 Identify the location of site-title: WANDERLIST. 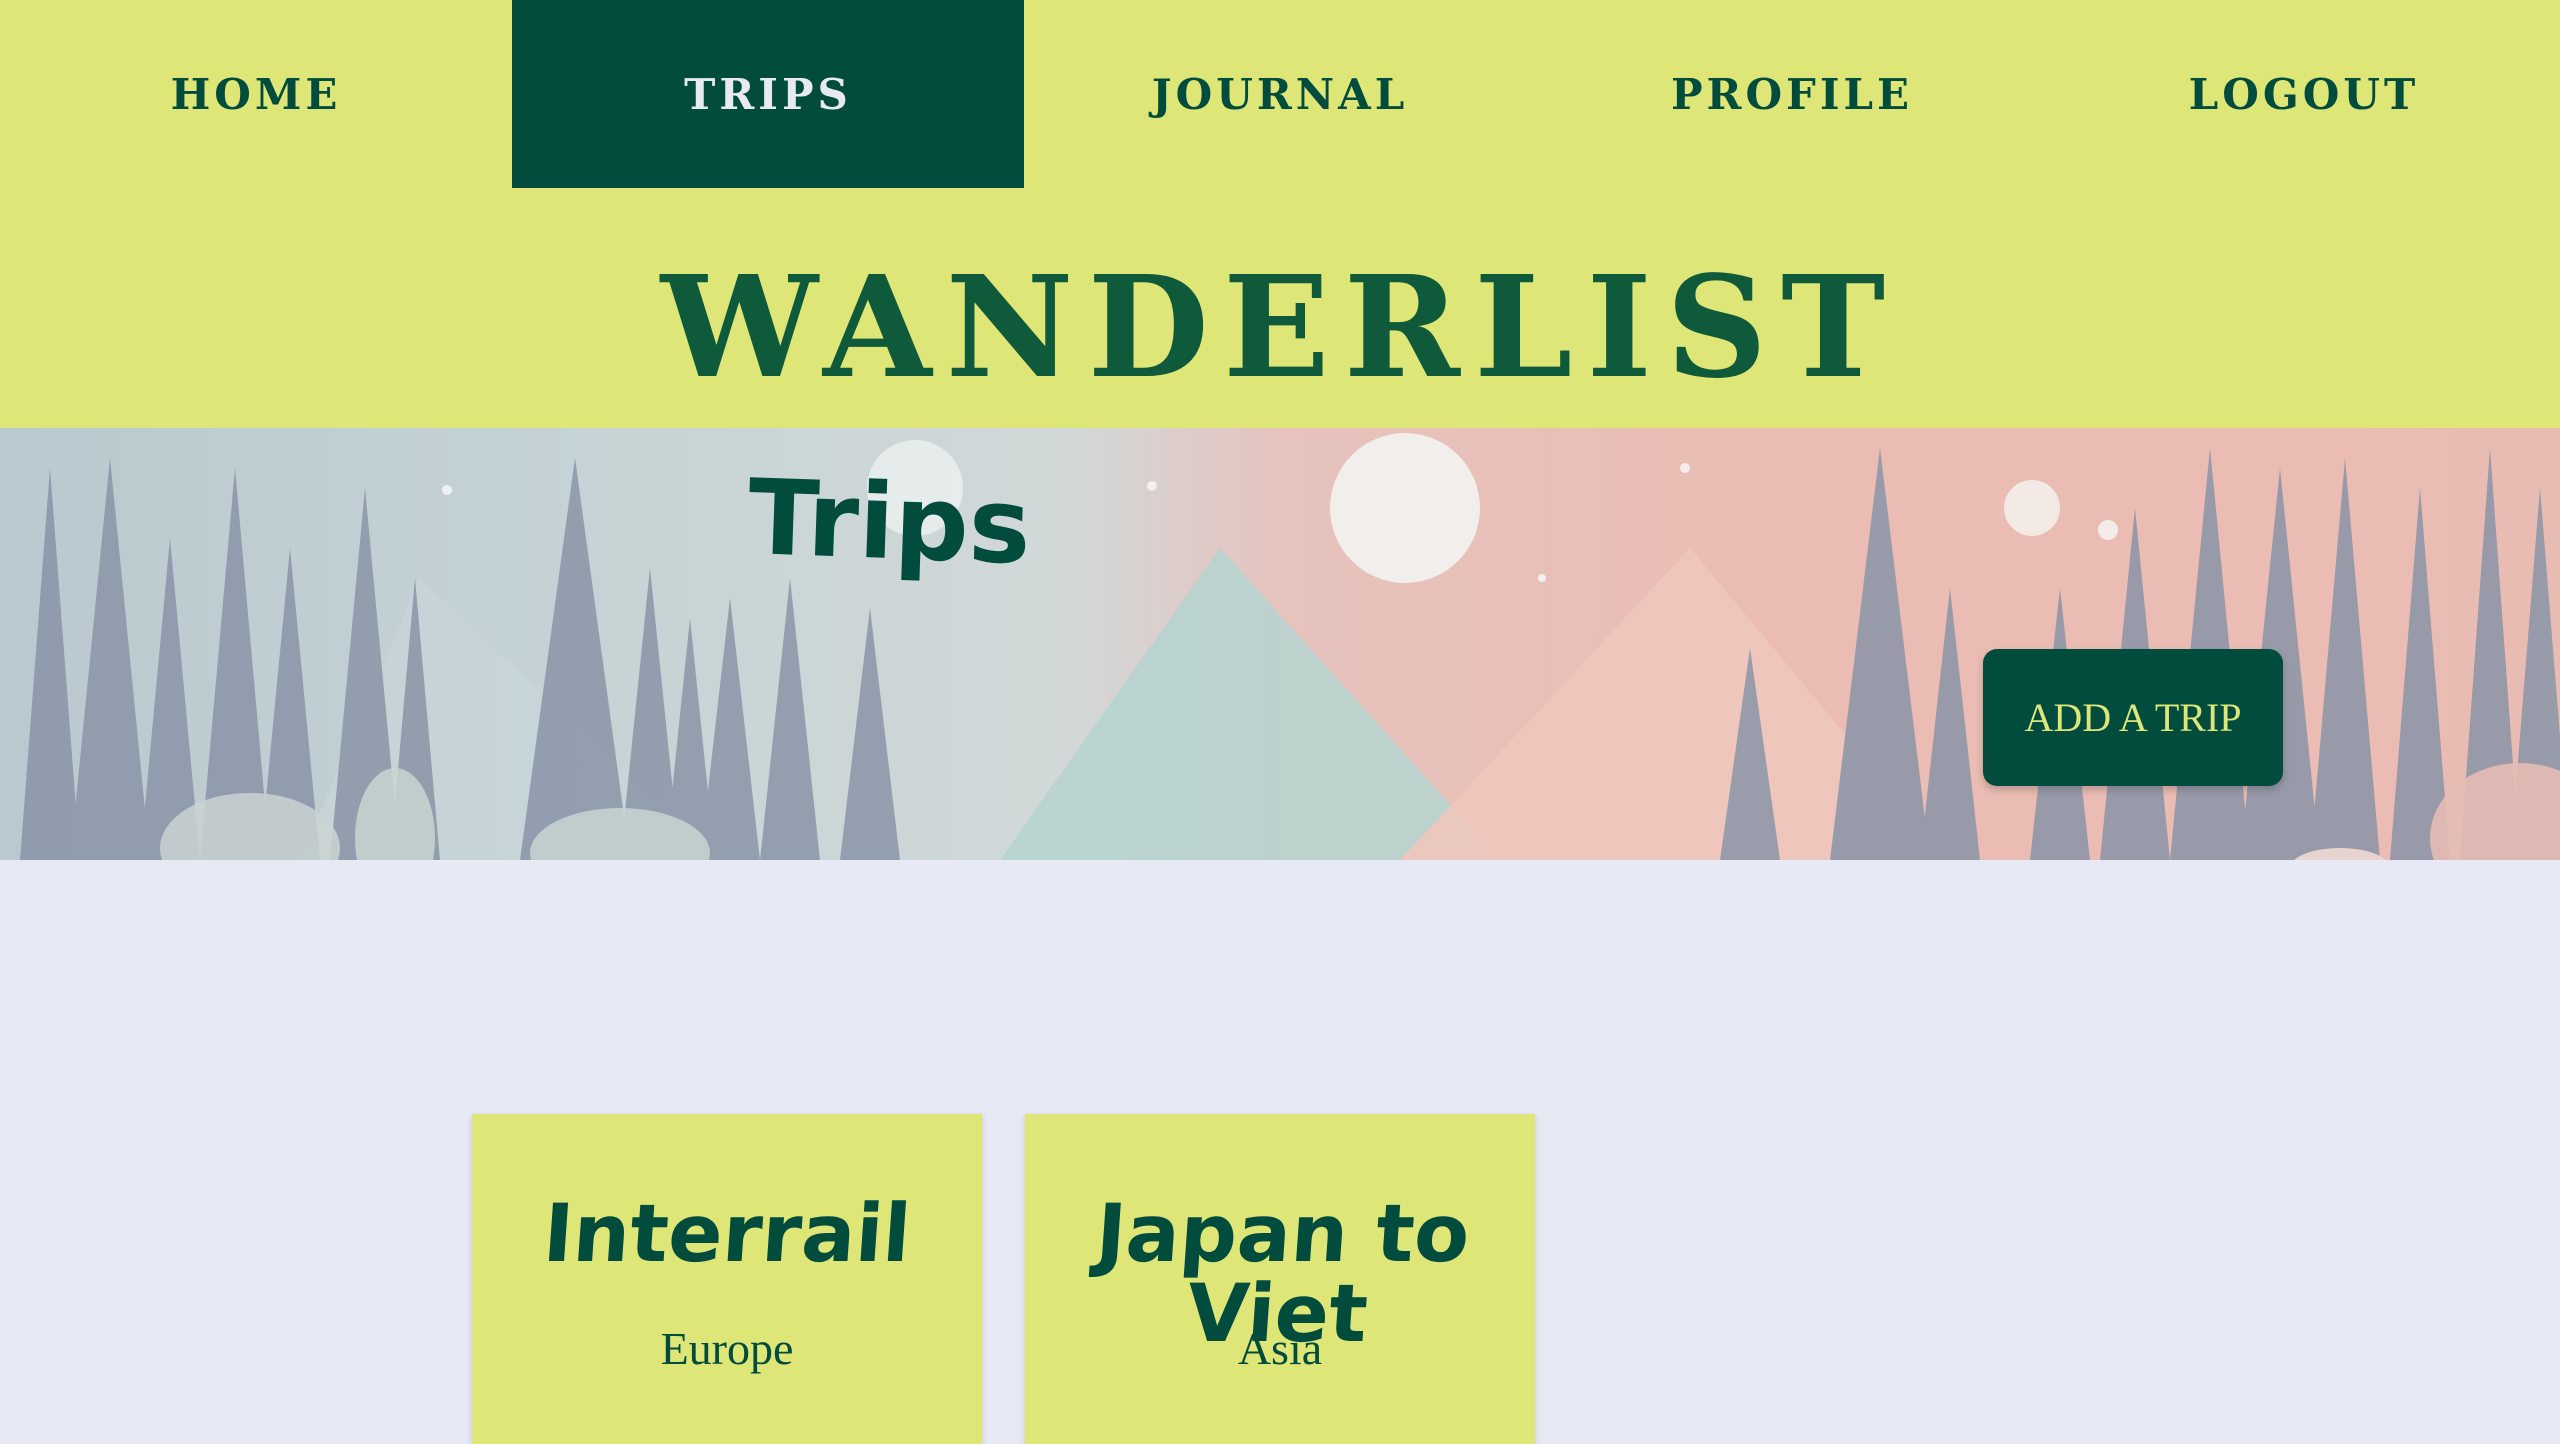
(1280, 328).